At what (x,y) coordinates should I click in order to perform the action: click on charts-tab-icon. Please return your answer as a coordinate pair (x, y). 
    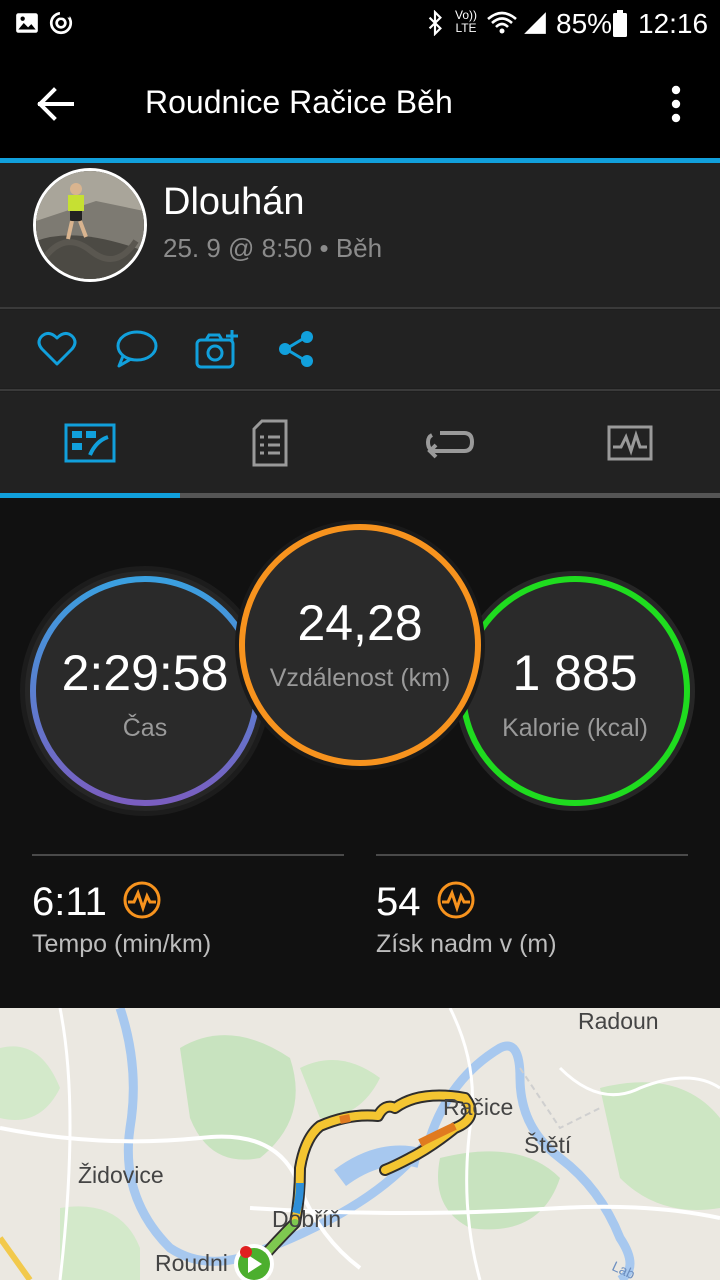
    Looking at the image, I should click on (630, 443).